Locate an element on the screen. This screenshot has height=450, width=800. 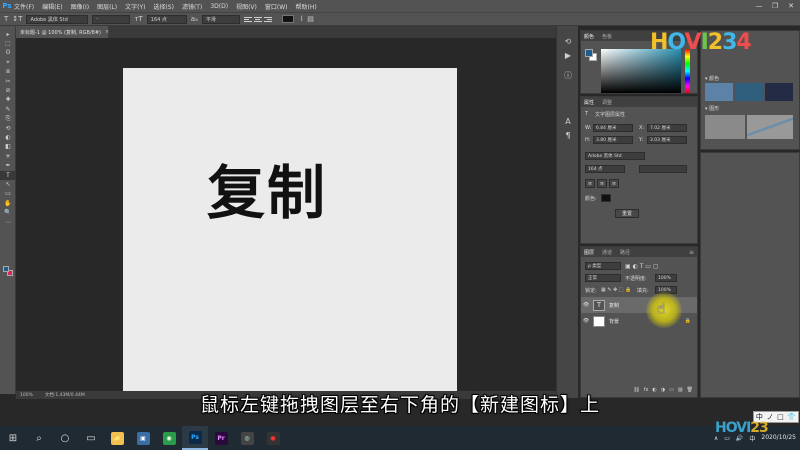
text-orientation-icon: ↕T is located at coordinates (17, 19).